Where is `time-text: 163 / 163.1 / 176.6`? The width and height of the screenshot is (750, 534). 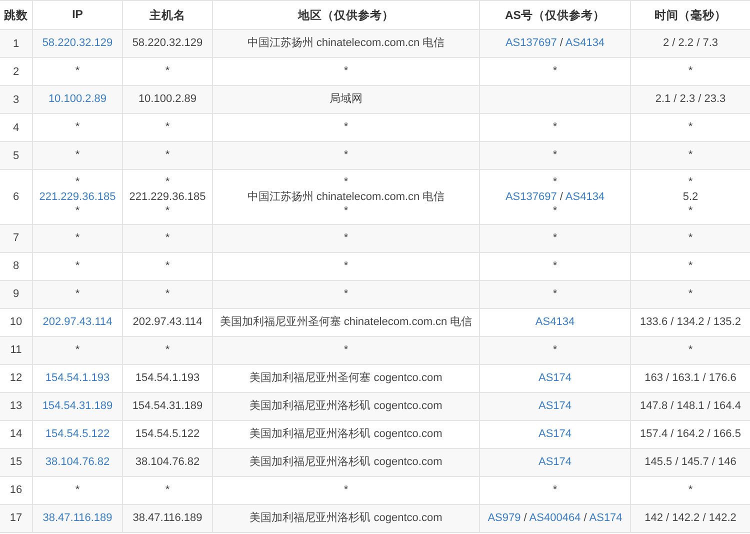
time-text: 163 / 163.1 / 176.6 is located at coordinates (690, 378).